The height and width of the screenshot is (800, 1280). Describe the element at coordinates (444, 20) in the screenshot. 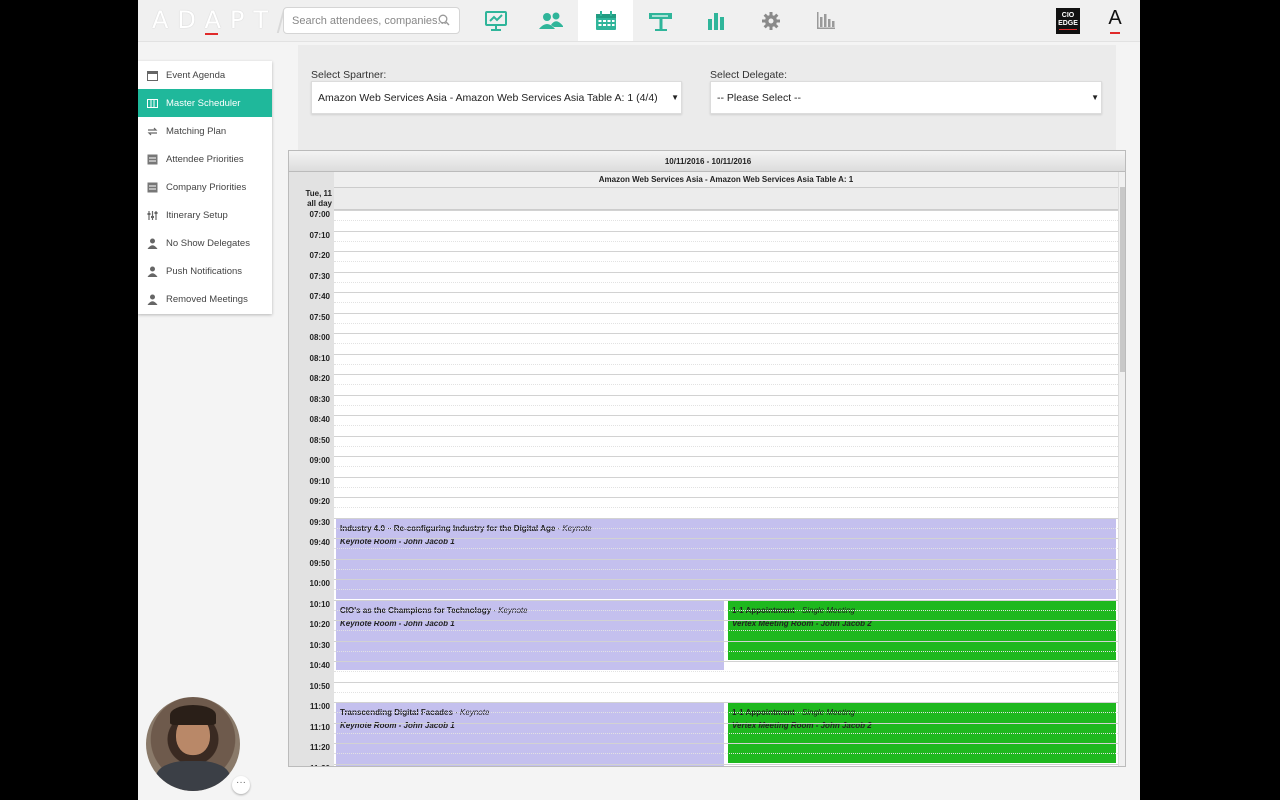

I see `search-icon` at that location.